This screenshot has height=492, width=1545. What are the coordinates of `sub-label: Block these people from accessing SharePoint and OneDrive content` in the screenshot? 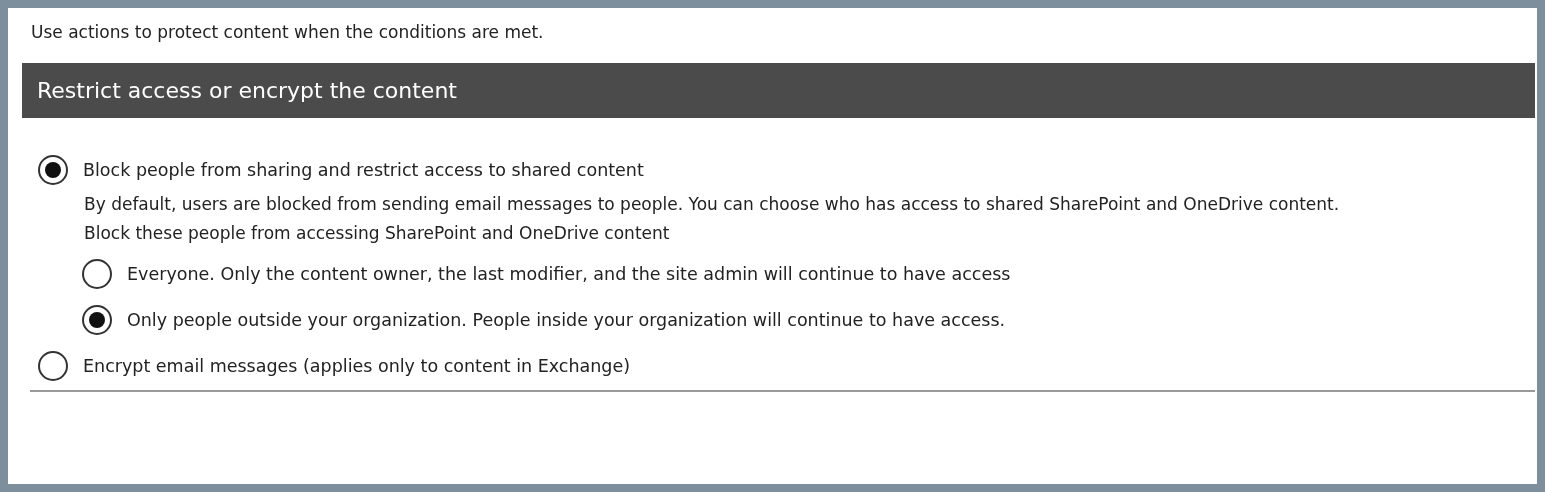 It's located at (377, 233).